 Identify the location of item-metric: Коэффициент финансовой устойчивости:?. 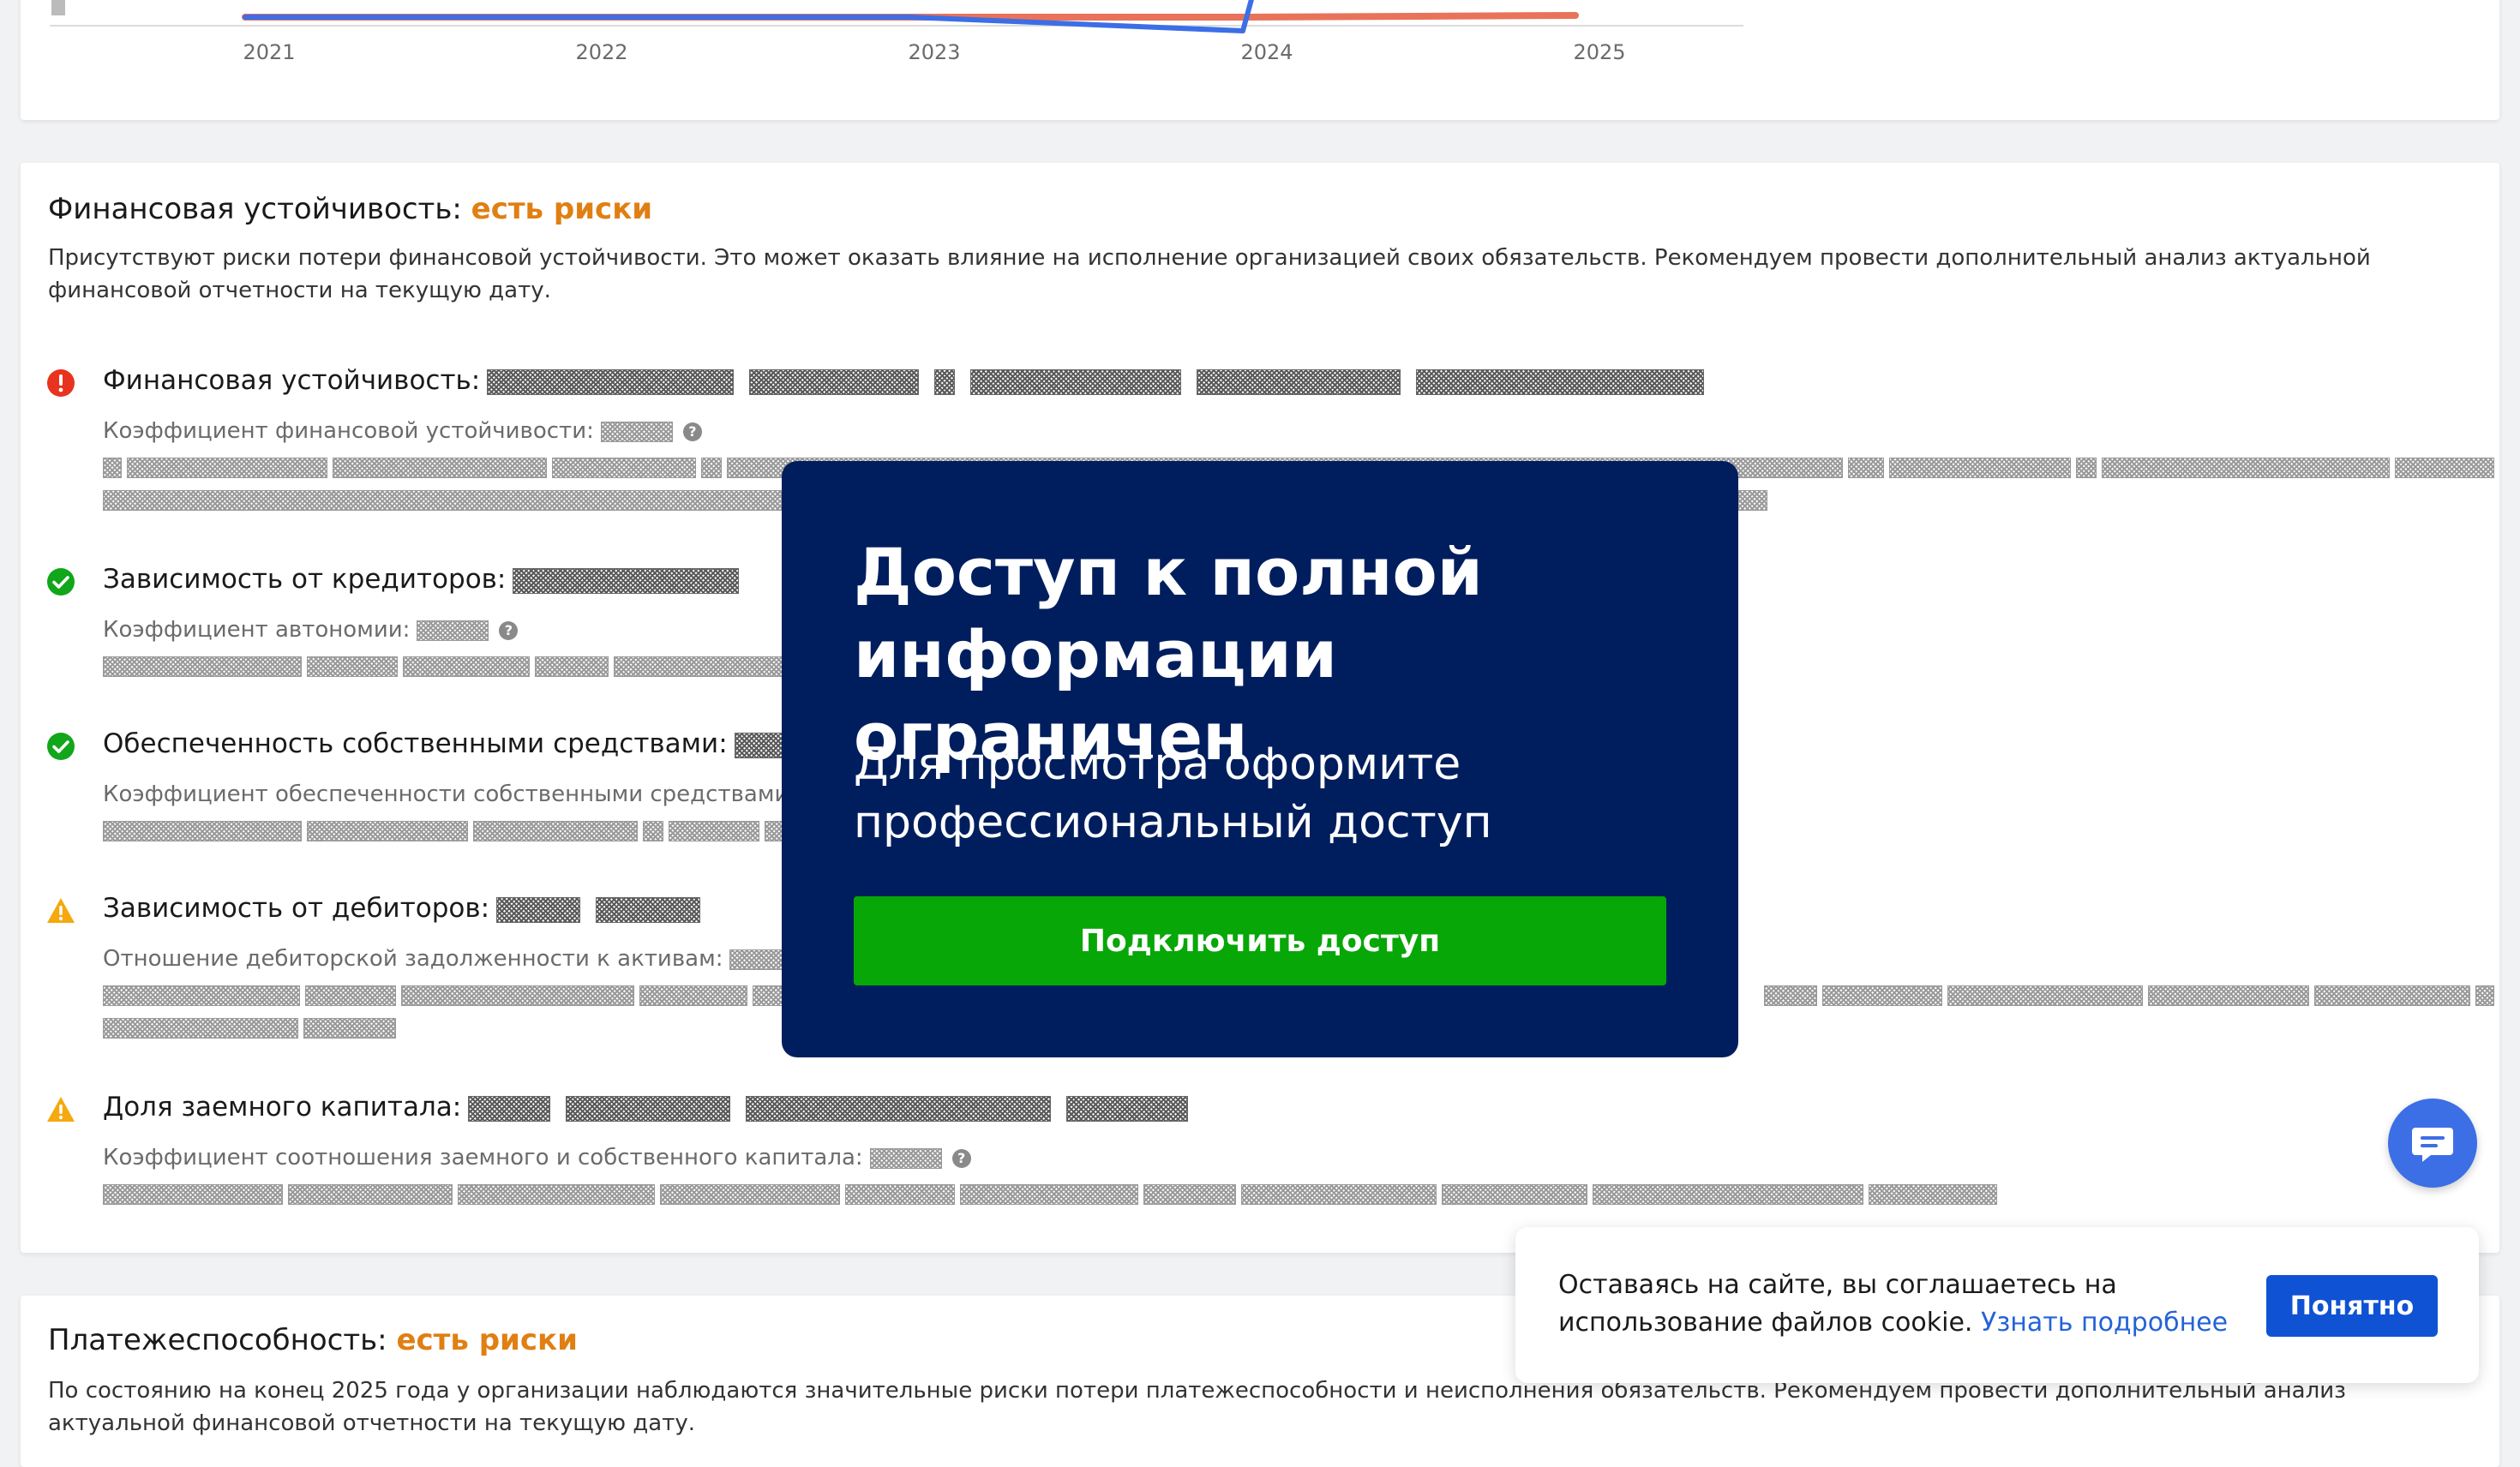
(402, 431).